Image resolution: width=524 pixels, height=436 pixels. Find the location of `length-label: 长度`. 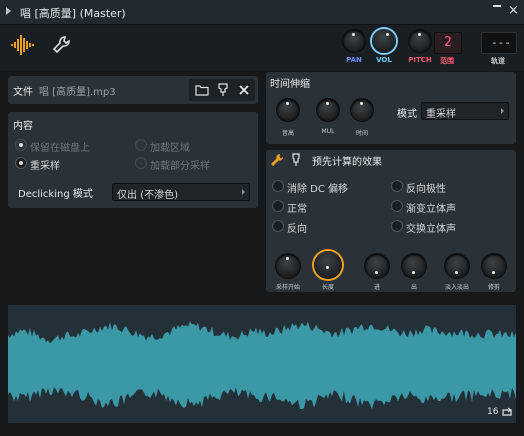

length-label: 长度 is located at coordinates (327, 287).